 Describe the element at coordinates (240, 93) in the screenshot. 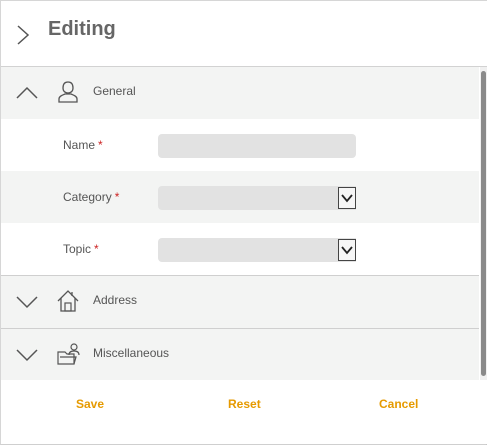

I see `section-general-header: General` at that location.